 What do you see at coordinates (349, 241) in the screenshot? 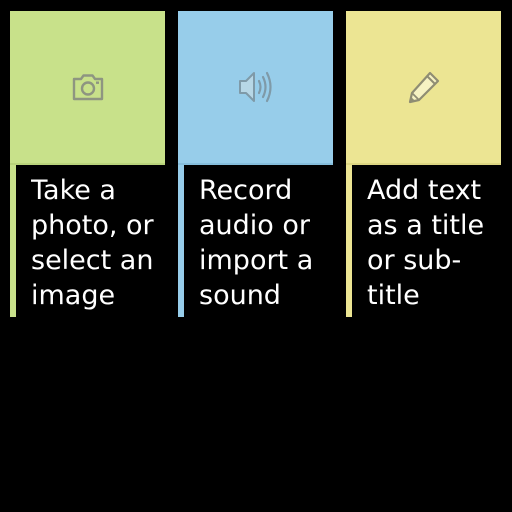
I see `add-text-stripe` at bounding box center [349, 241].